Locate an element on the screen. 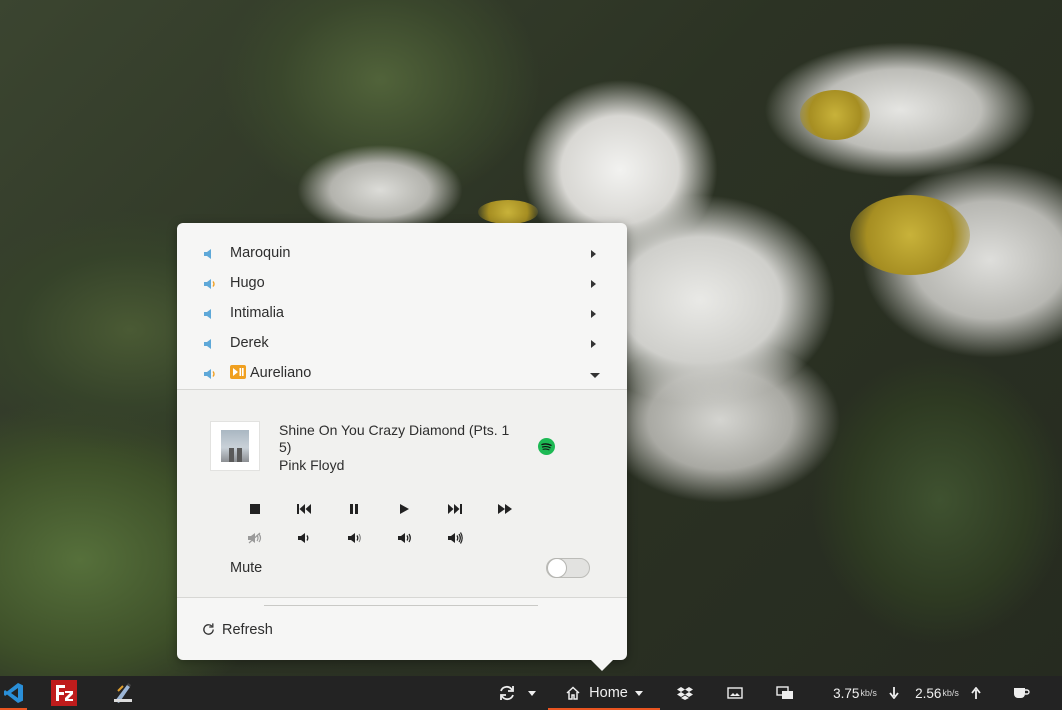  mute-toggle is located at coordinates (568, 568).